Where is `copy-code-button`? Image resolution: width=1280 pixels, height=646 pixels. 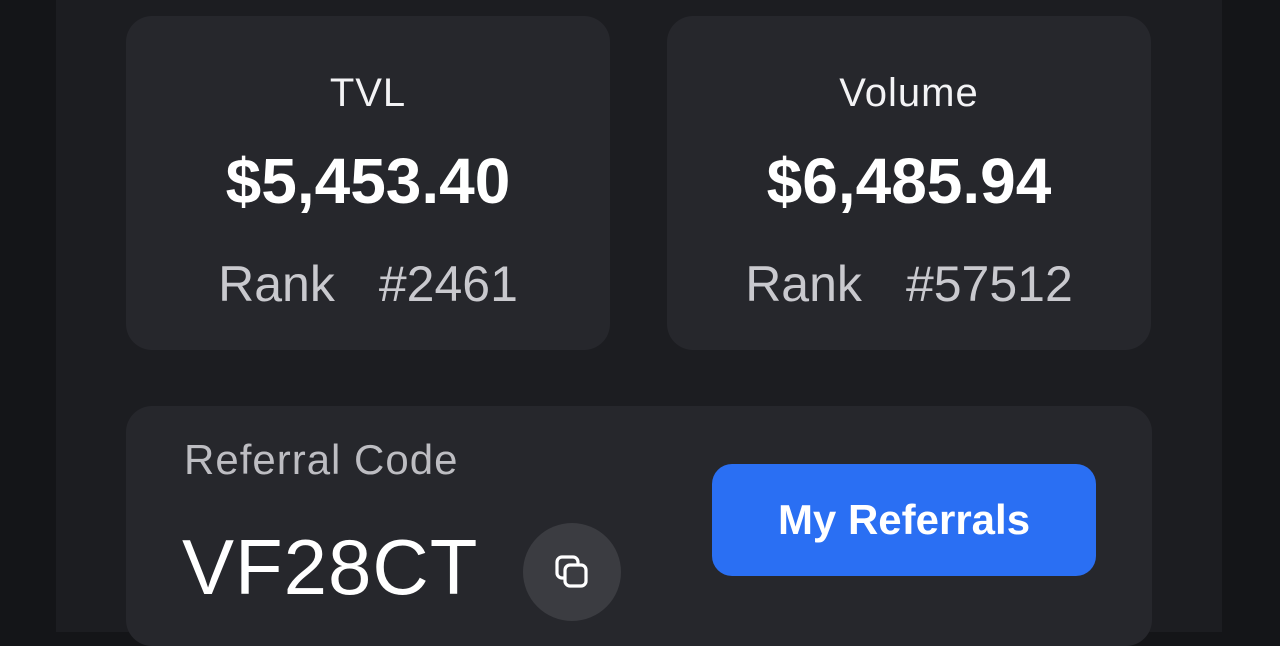 copy-code-button is located at coordinates (572, 572).